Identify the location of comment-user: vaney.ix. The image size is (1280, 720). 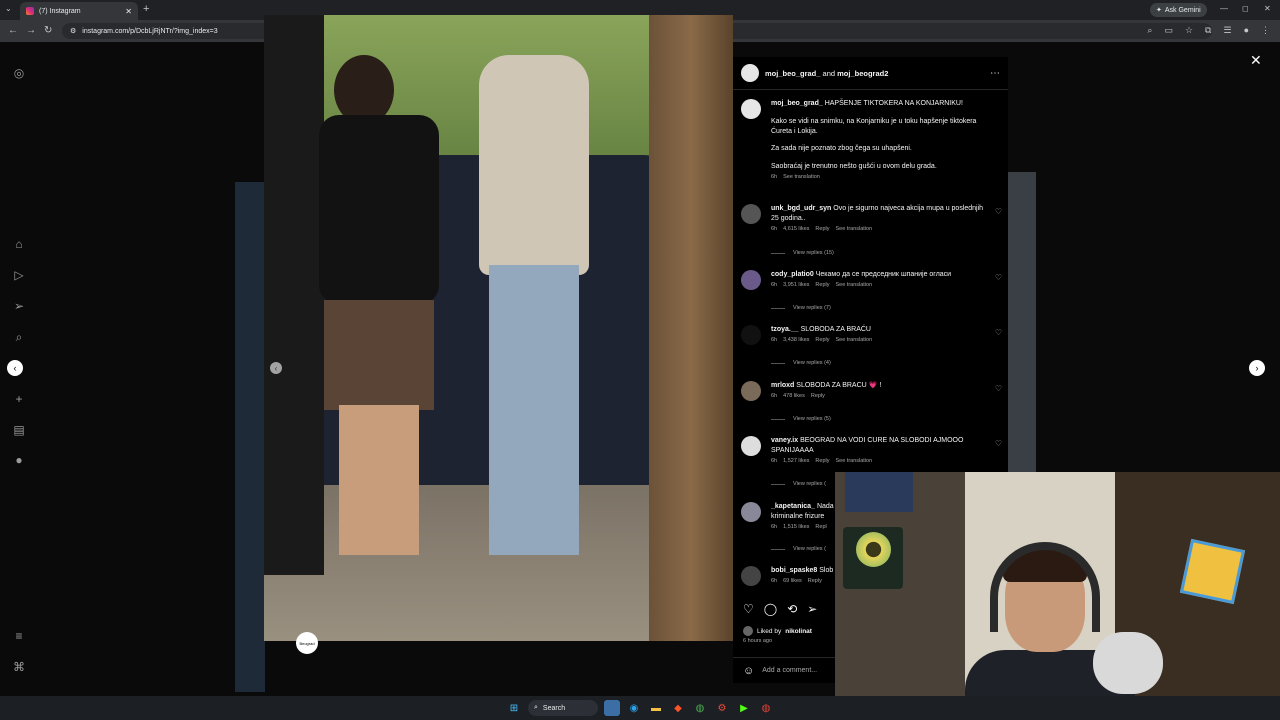
(784, 440).